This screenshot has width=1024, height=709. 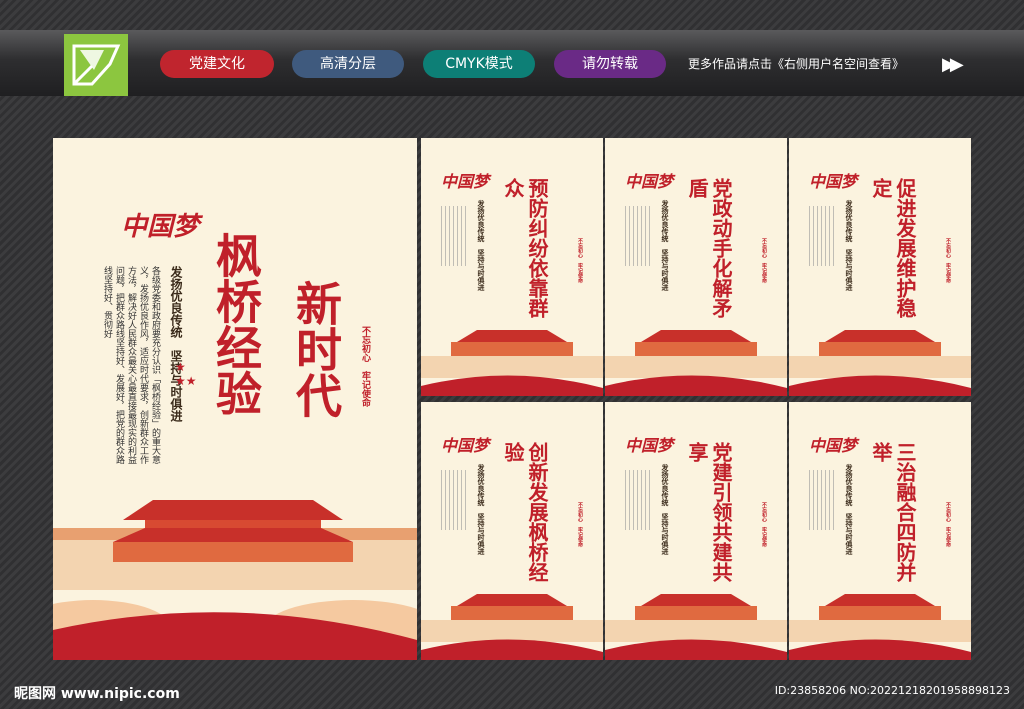 I want to click on site-watermark: 昵图网 www.nipic.com, so click(x=97, y=694).